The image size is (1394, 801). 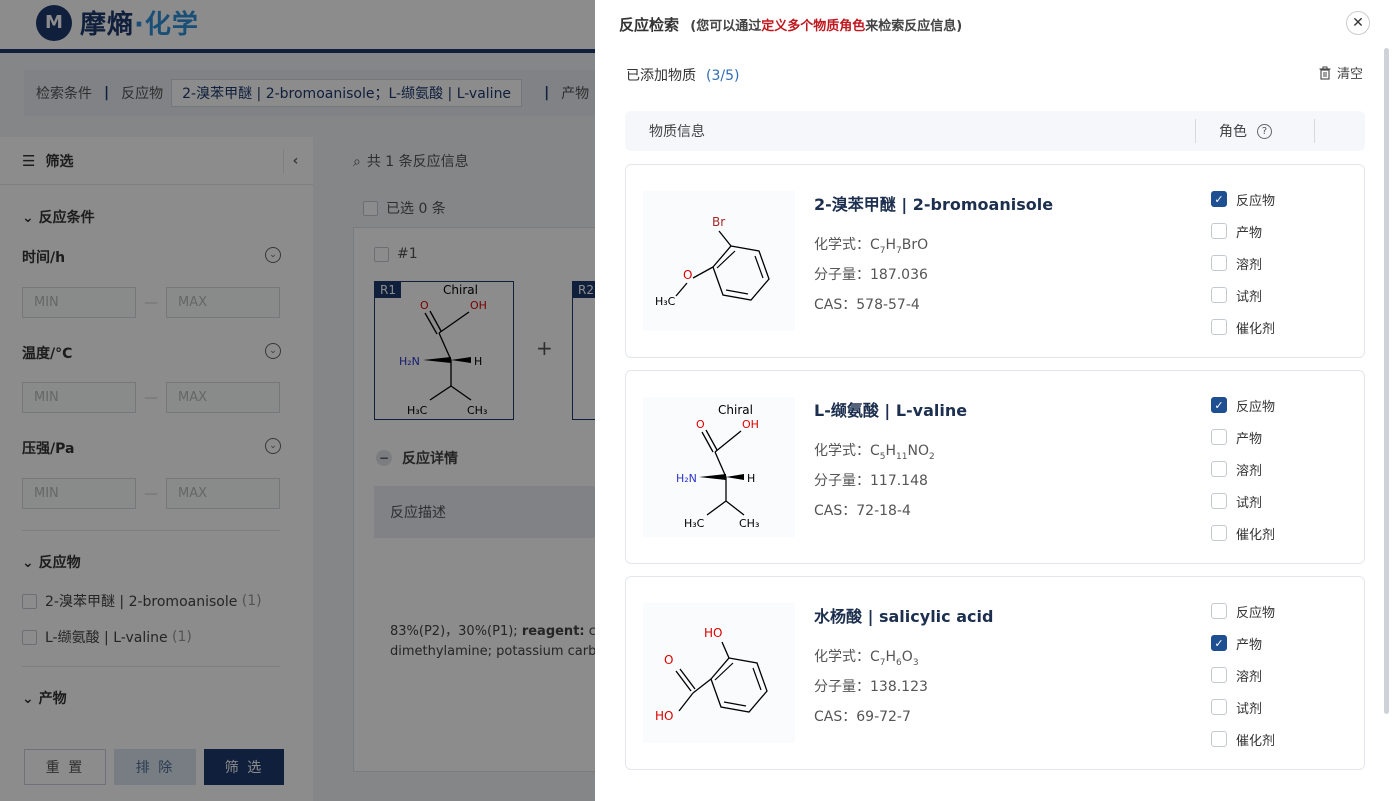 I want to click on cas-number: CAS：578-57-4, so click(x=867, y=305).